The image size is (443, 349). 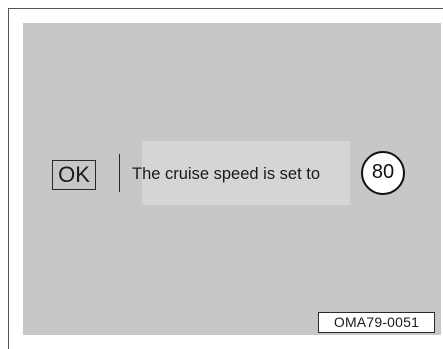 What do you see at coordinates (119, 173) in the screenshot?
I see `divider-line` at bounding box center [119, 173].